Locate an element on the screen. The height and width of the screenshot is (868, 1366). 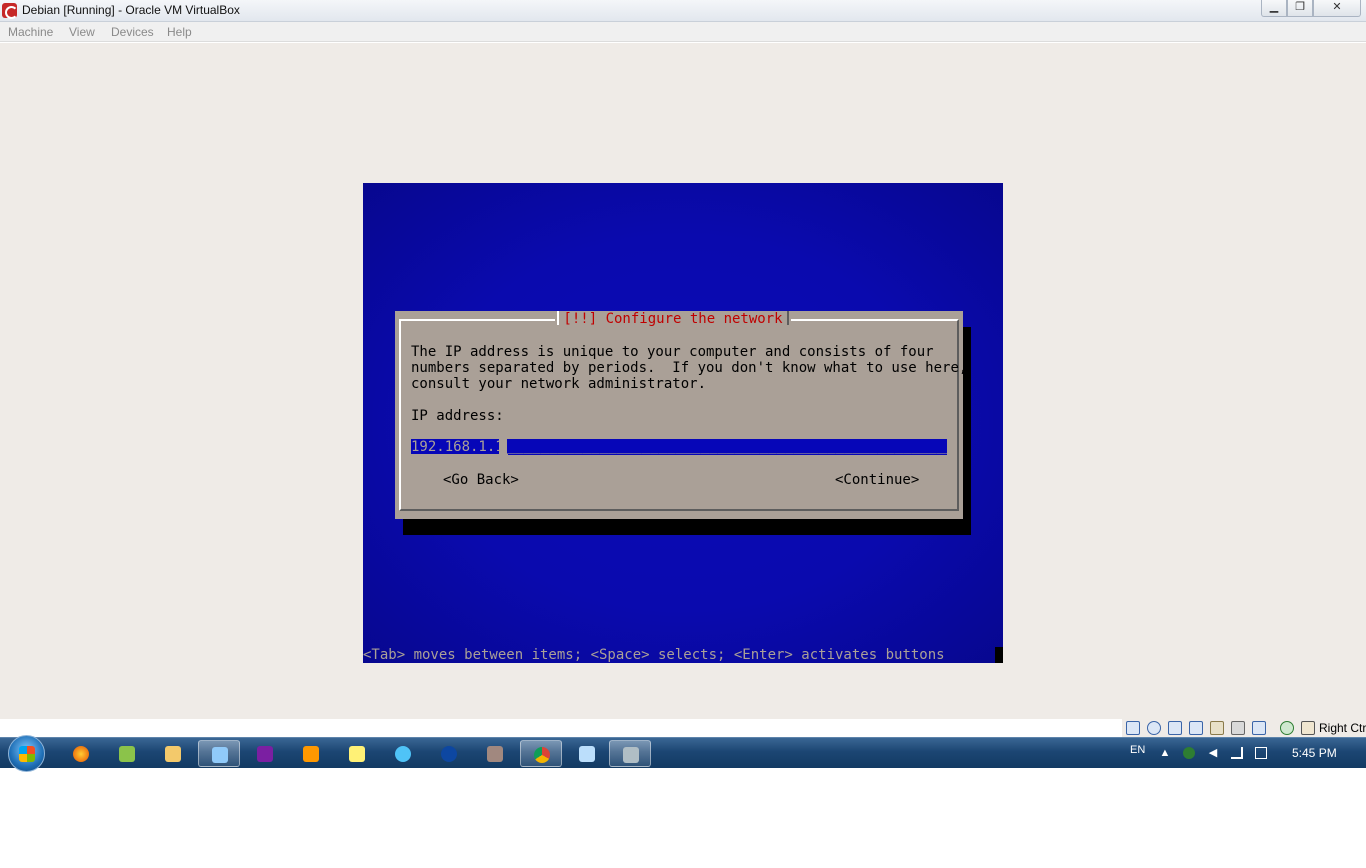
restore-icon: ❐ is located at coordinates (1300, 7).